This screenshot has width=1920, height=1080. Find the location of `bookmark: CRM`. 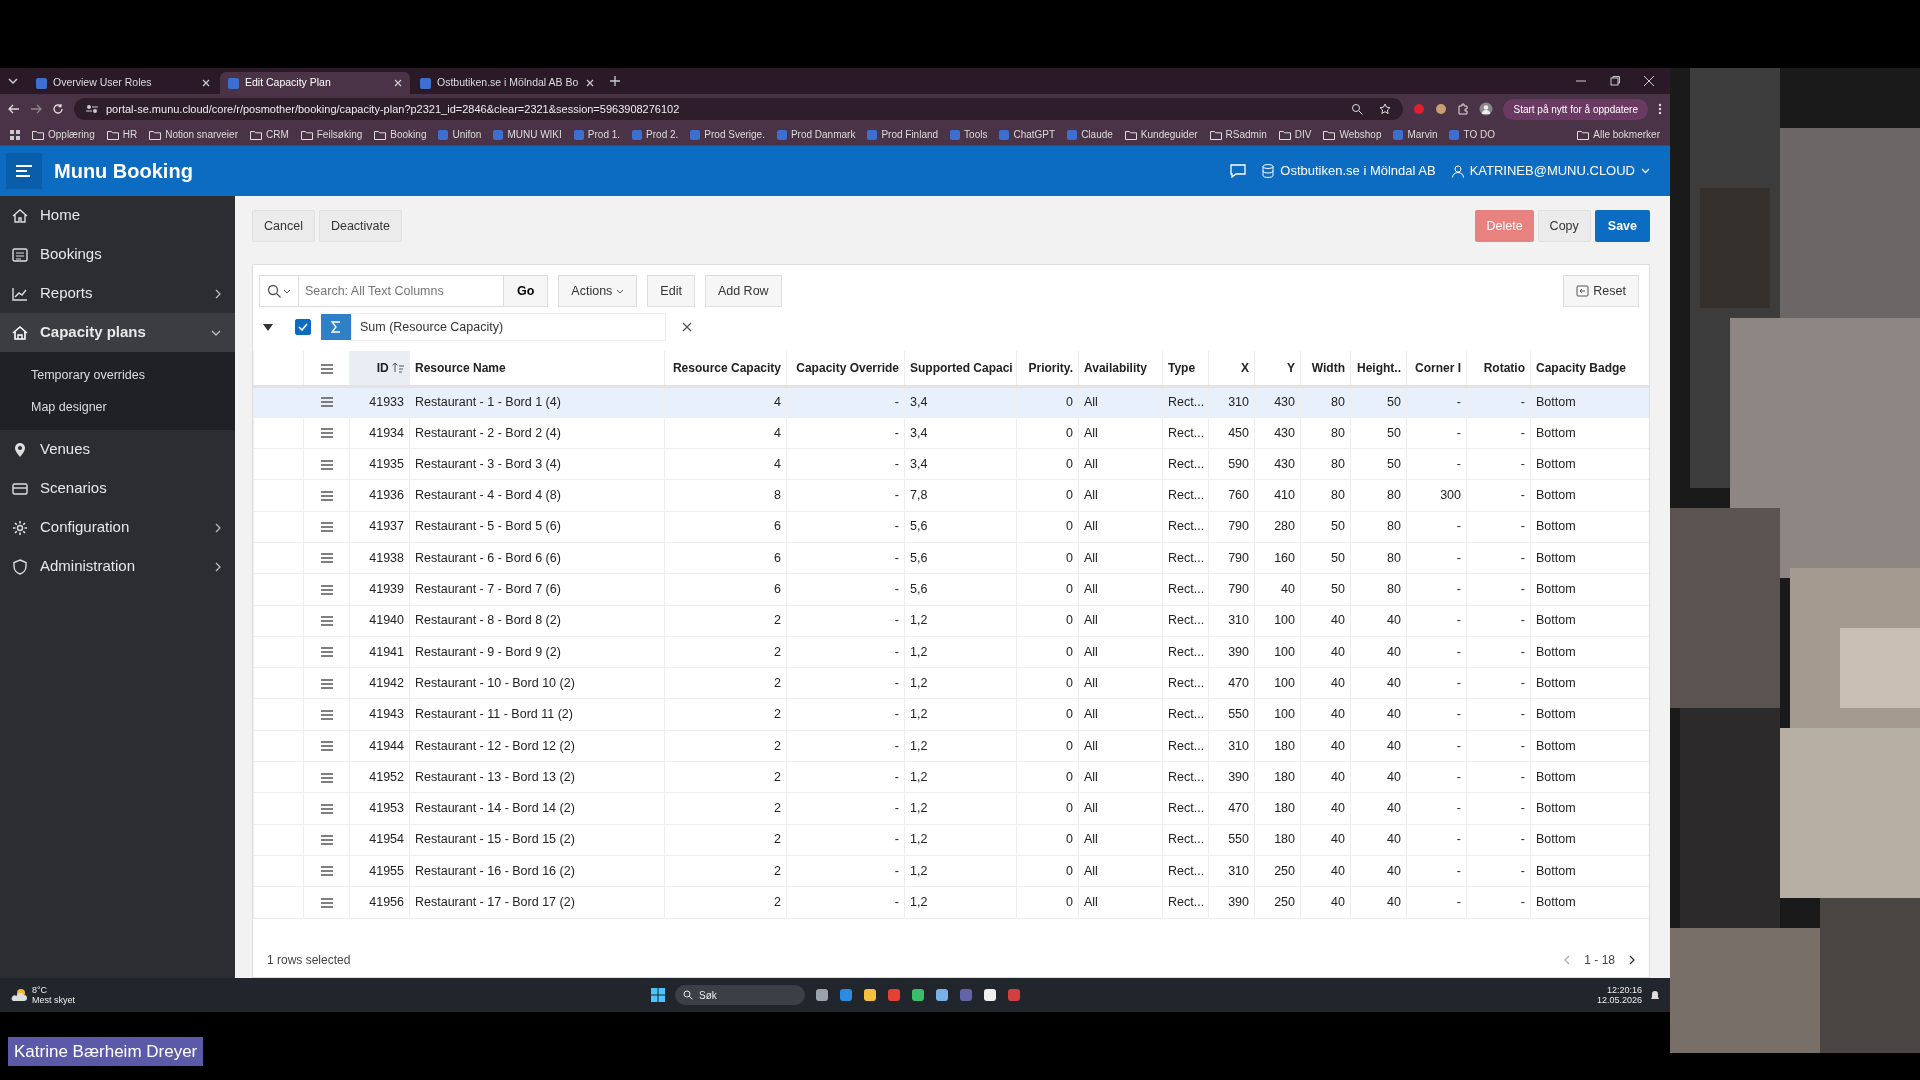

bookmark: CRM is located at coordinates (269, 134).